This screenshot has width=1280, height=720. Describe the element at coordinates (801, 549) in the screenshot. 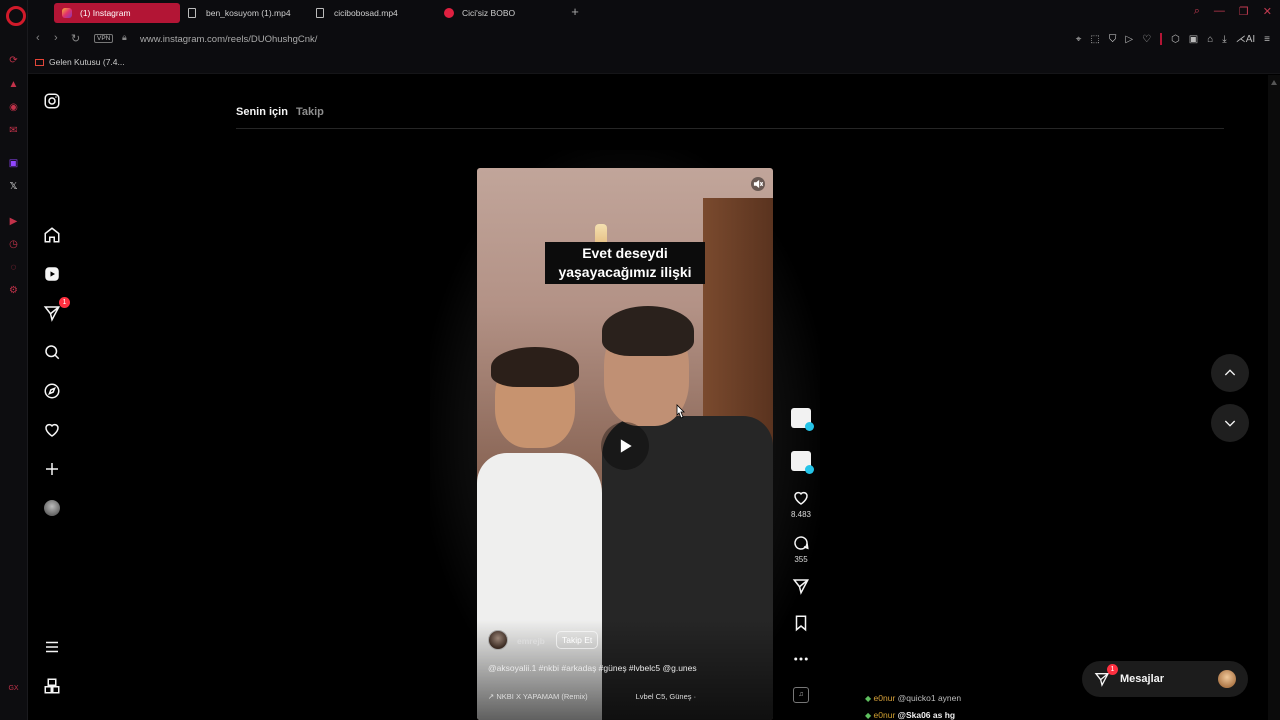

I see `comment-button: 355` at that location.